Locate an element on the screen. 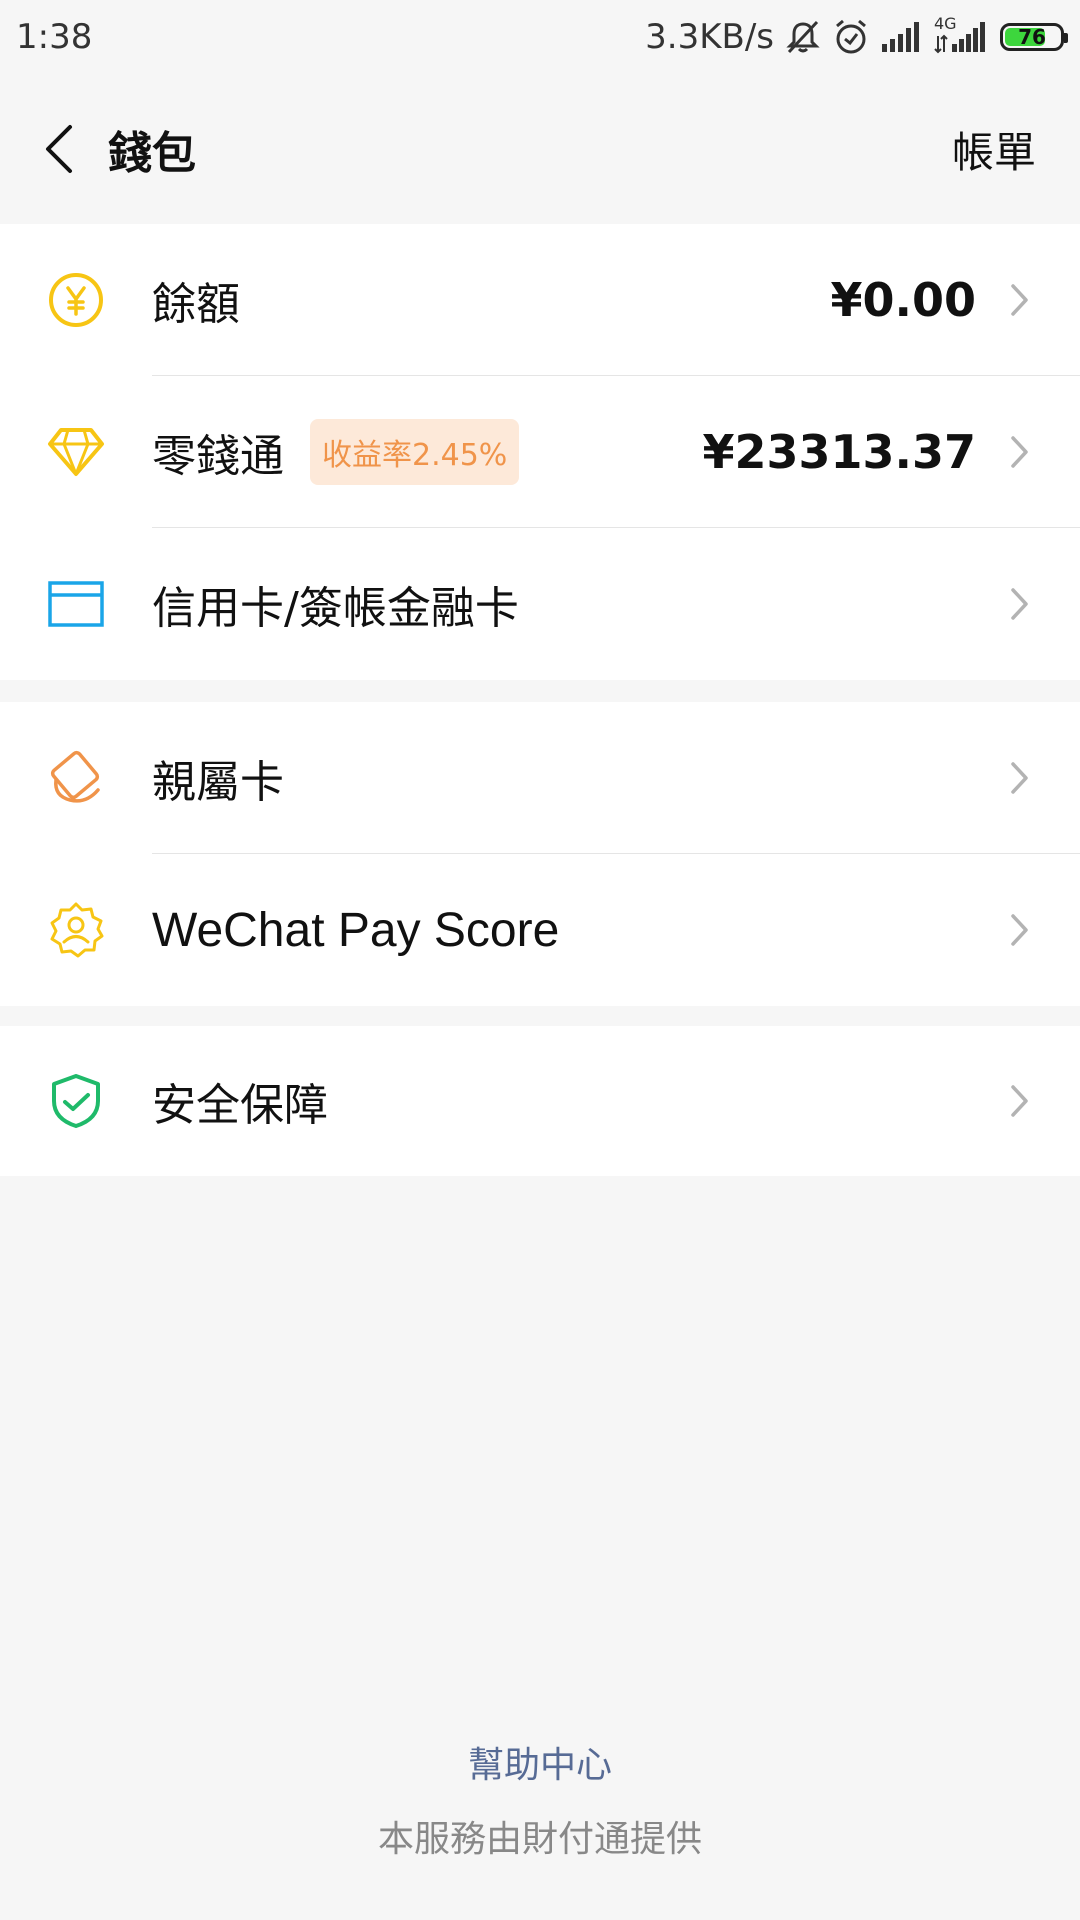 The width and height of the screenshot is (1080, 1920). signal-icon is located at coordinates (902, 37).